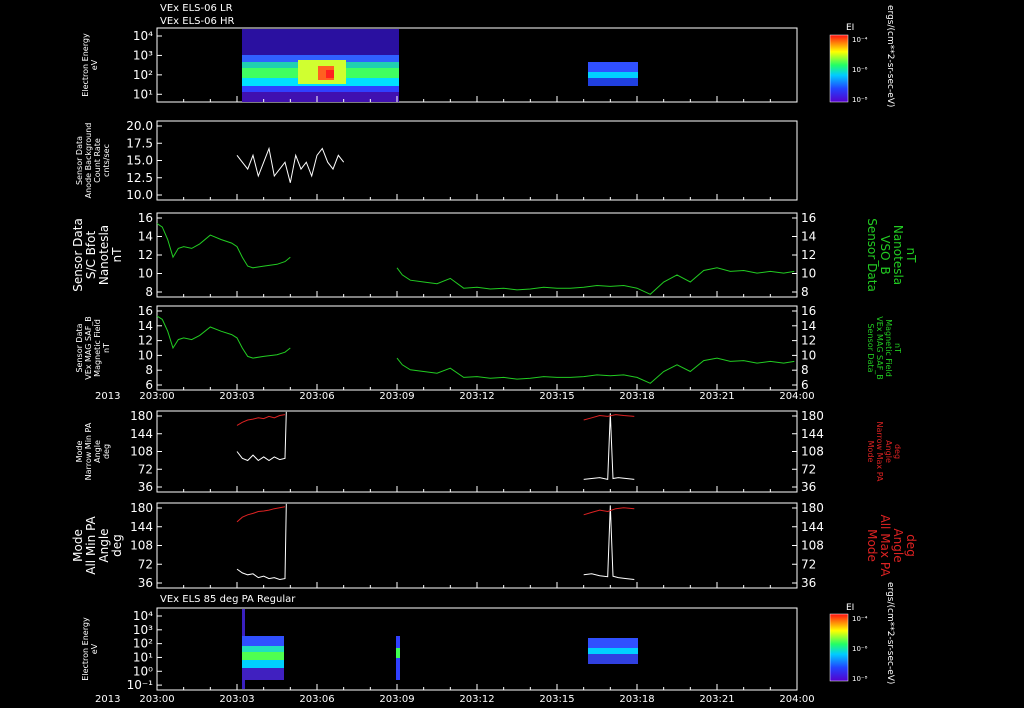 This screenshot has height=708, width=1024. Describe the element at coordinates (145, 311) in the screenshot. I see `y-tick-label-p4-0: 16` at that location.